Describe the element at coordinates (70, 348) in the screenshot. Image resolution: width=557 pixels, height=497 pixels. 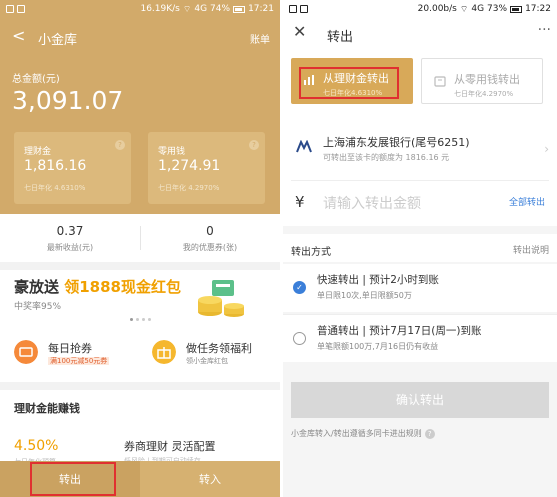
I see `feature-title: 每日抢券` at that location.